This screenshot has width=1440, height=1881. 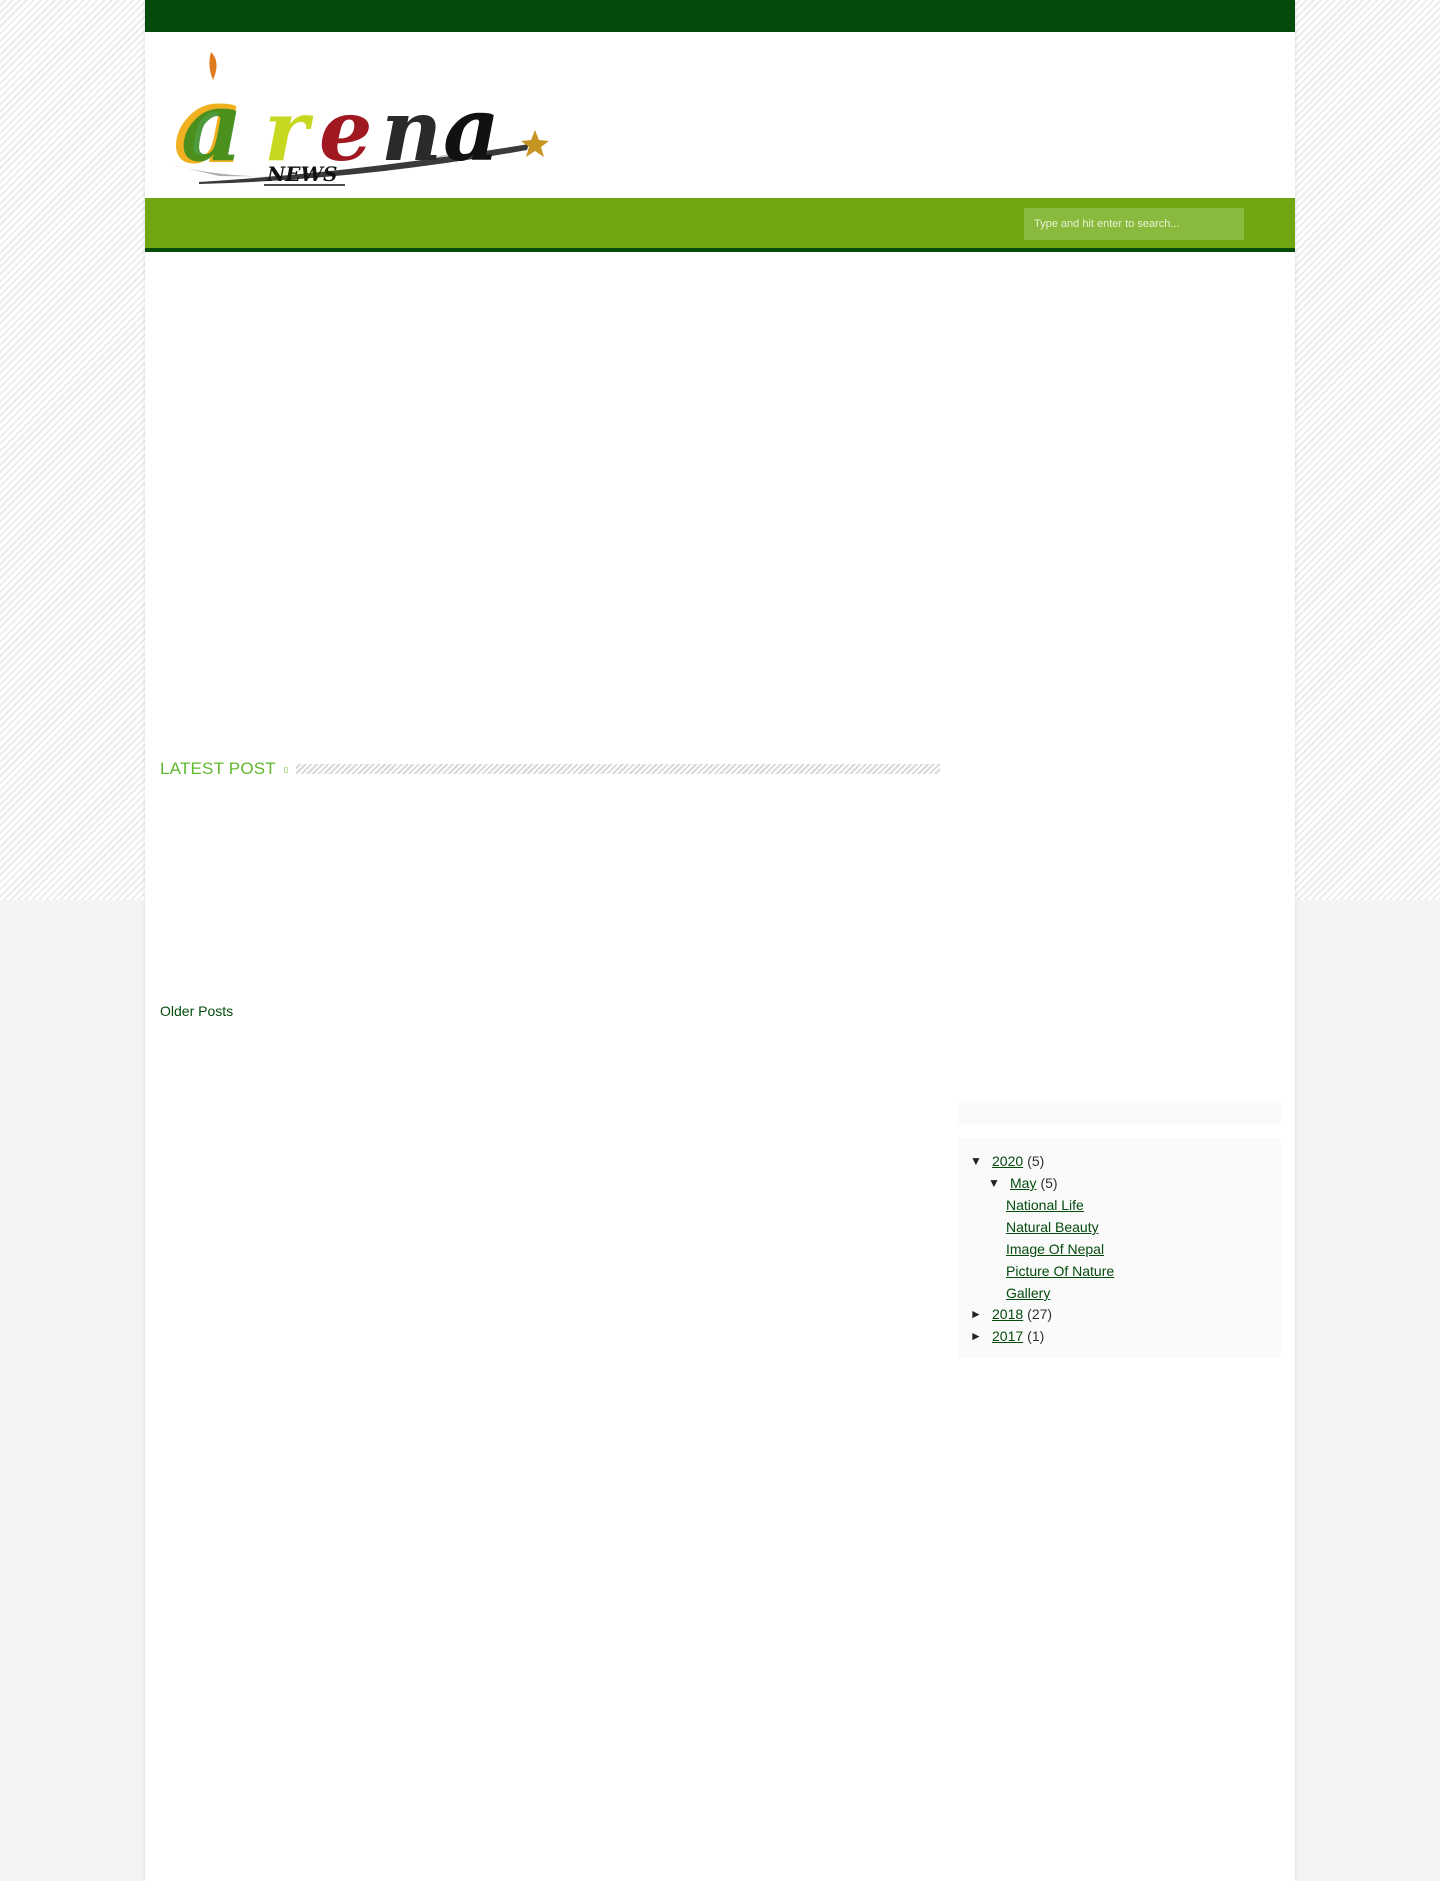 What do you see at coordinates (1119, 1113) in the screenshot?
I see `archive-widget-header` at bounding box center [1119, 1113].